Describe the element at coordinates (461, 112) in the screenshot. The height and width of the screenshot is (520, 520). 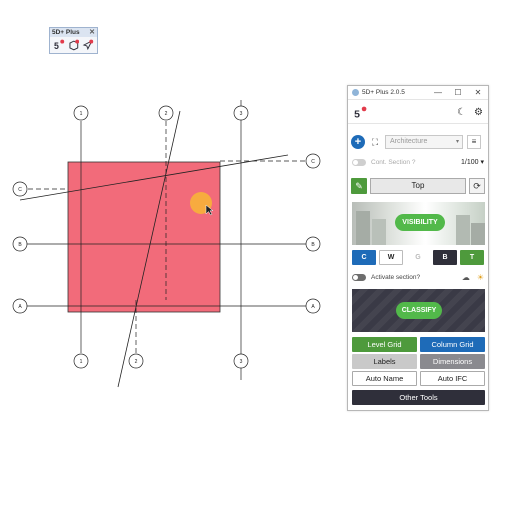
I see `moon-icon: ☾` at that location.